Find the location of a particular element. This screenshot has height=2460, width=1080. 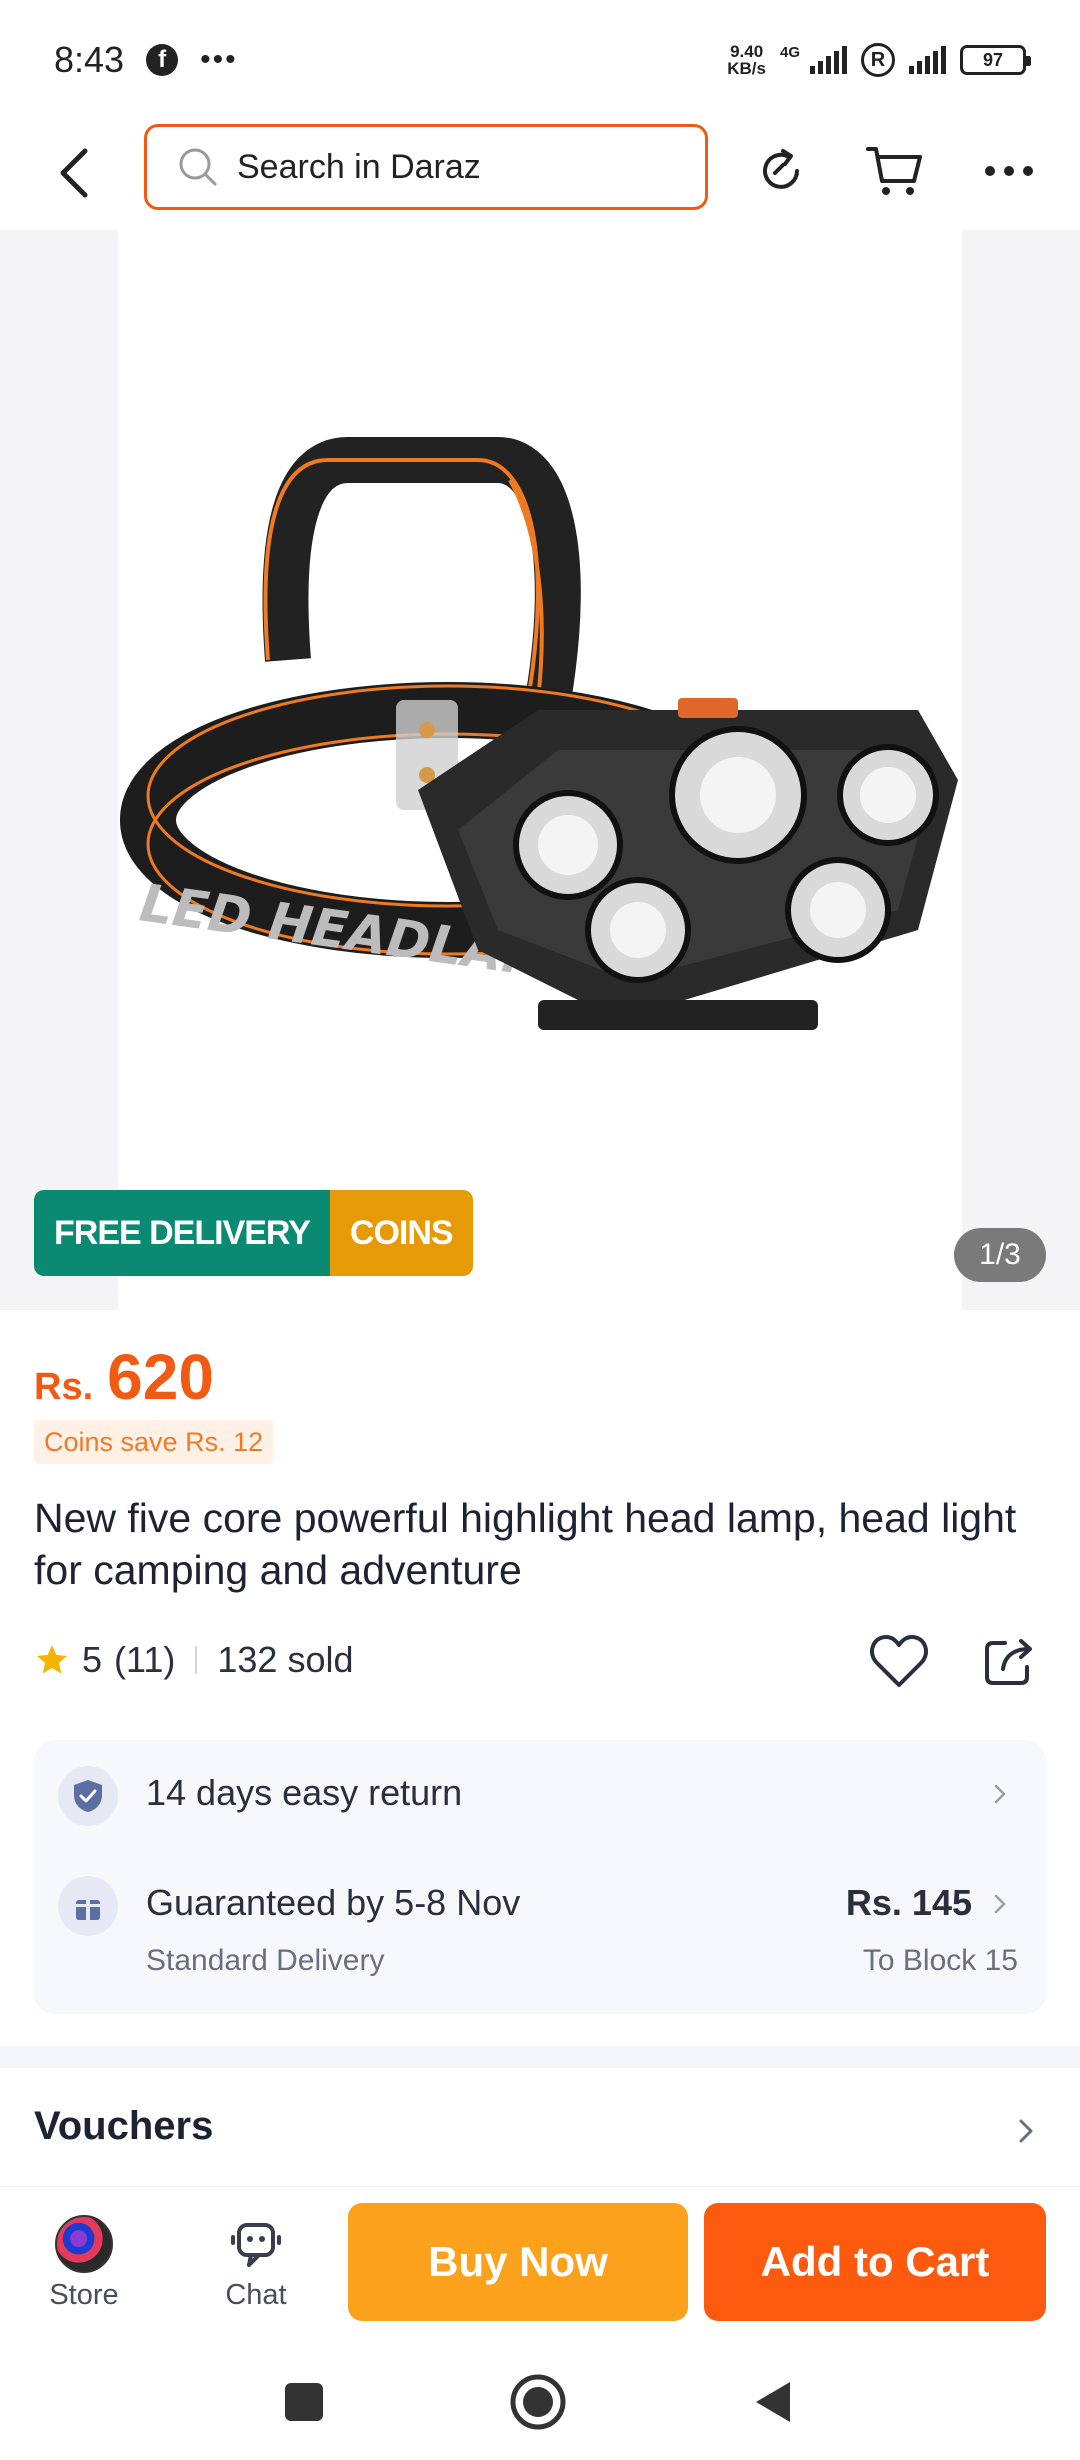

cart-button is located at coordinates (895, 171).